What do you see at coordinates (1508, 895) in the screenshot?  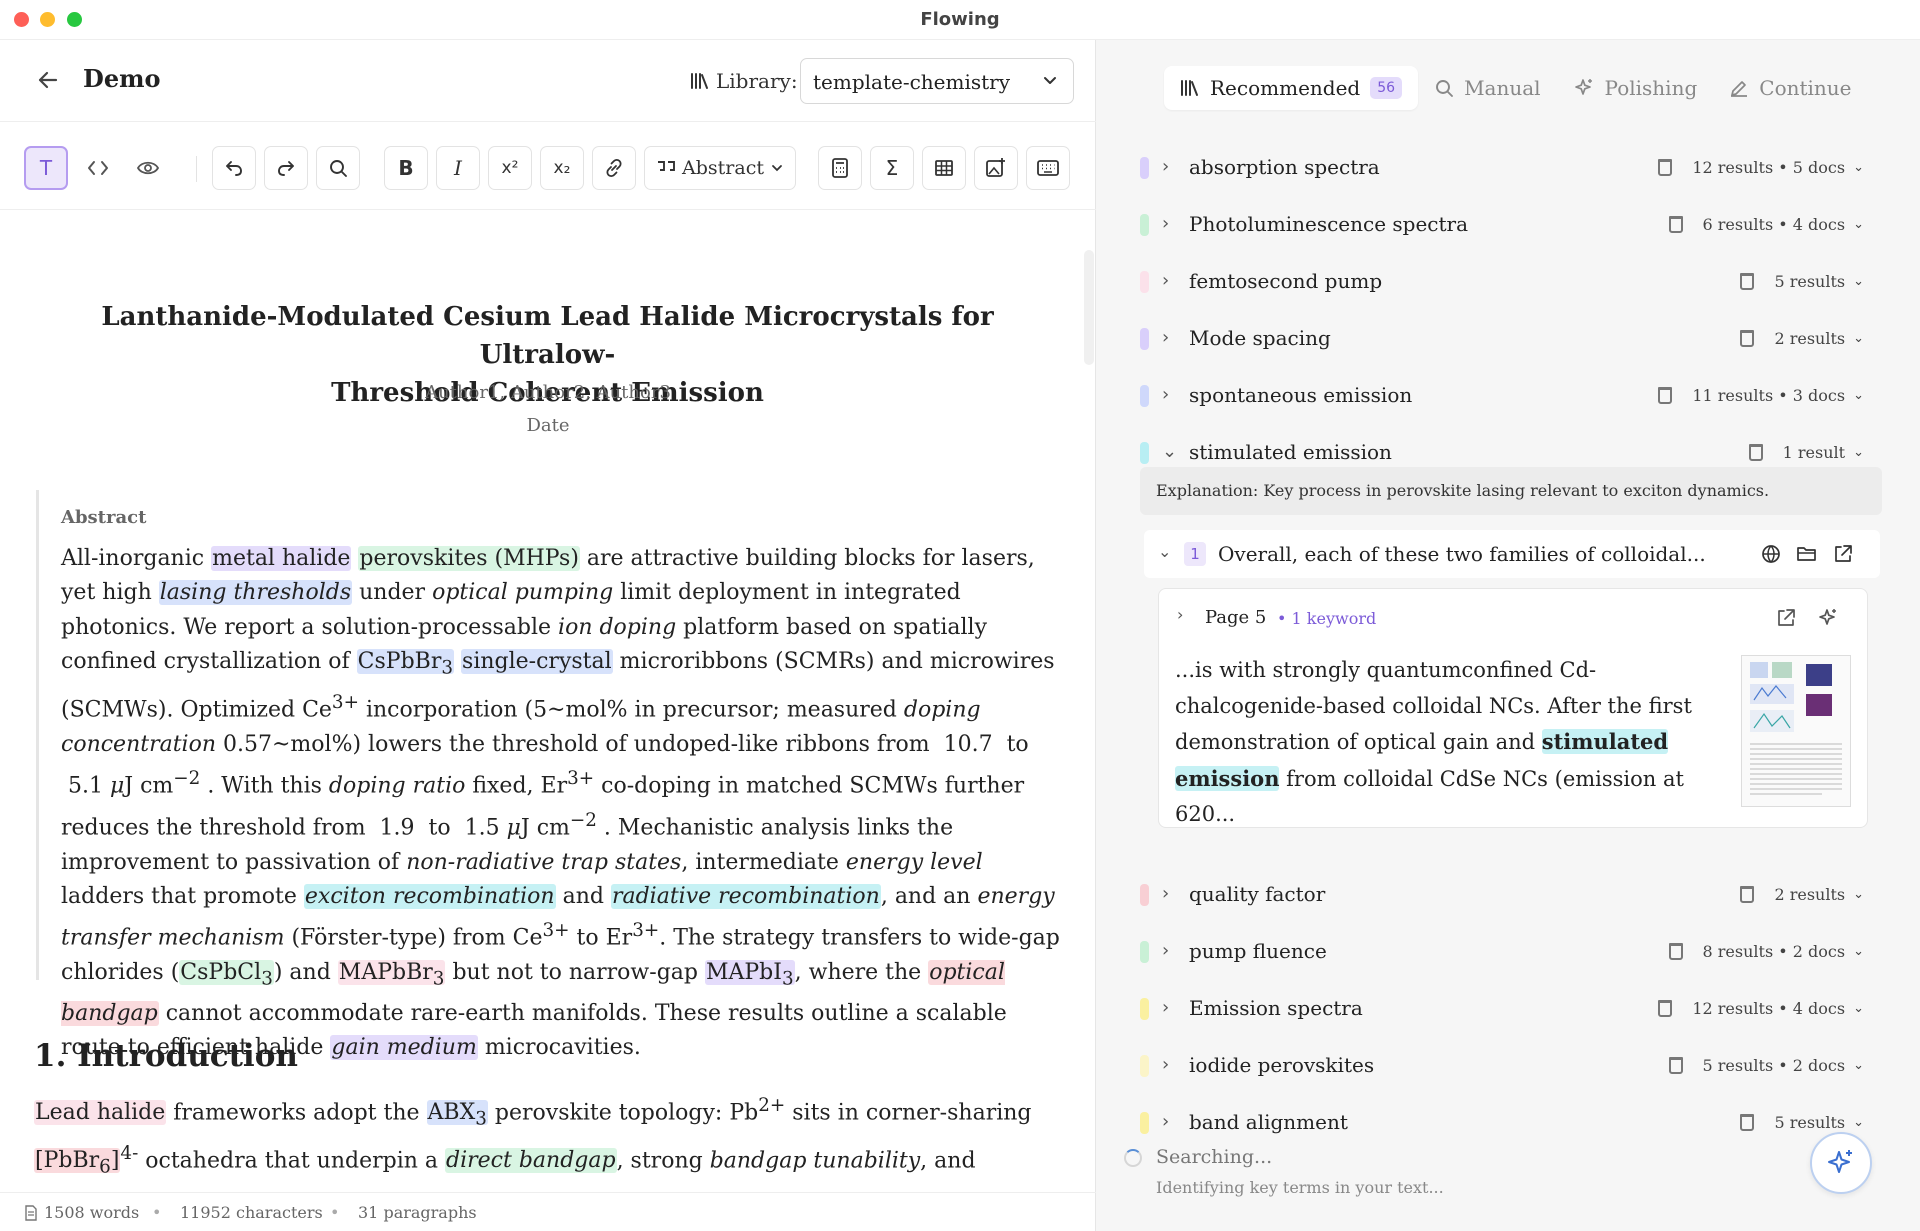 I see `keyword-row: › quality factor 2 results ⌄` at bounding box center [1508, 895].